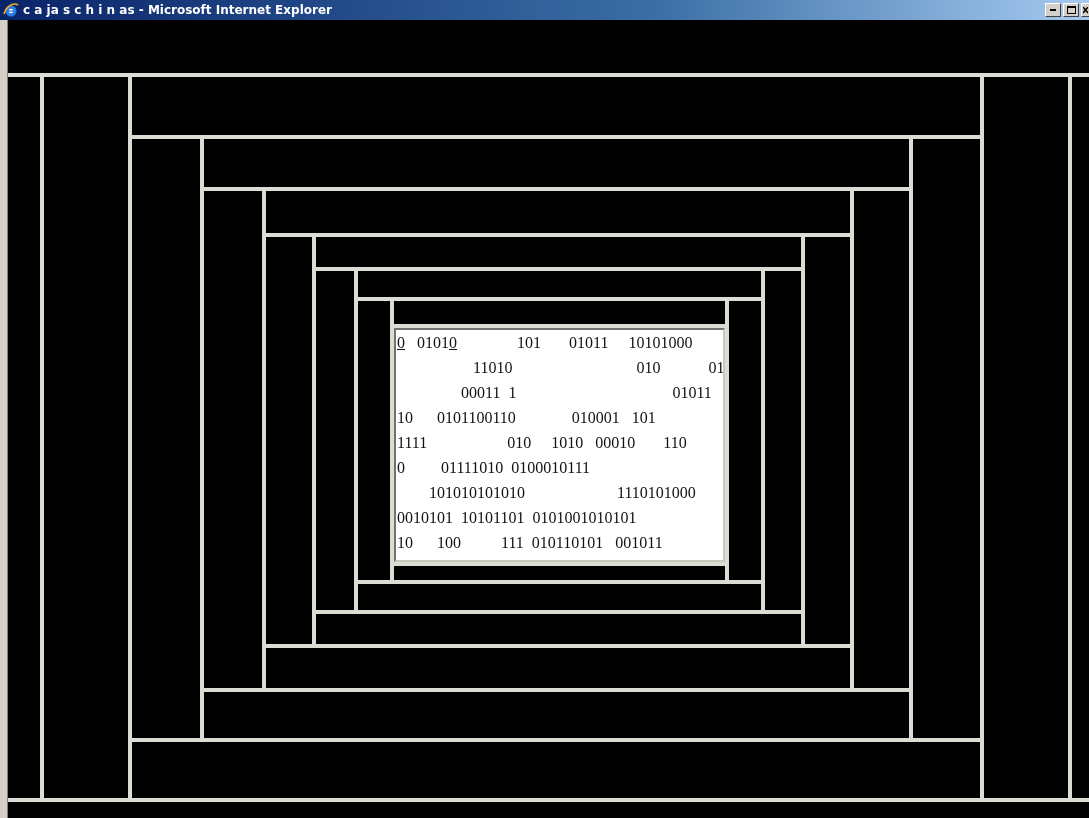 The image size is (1089, 818). I want to click on binary-line: 11010 010 01, so click(597, 368).